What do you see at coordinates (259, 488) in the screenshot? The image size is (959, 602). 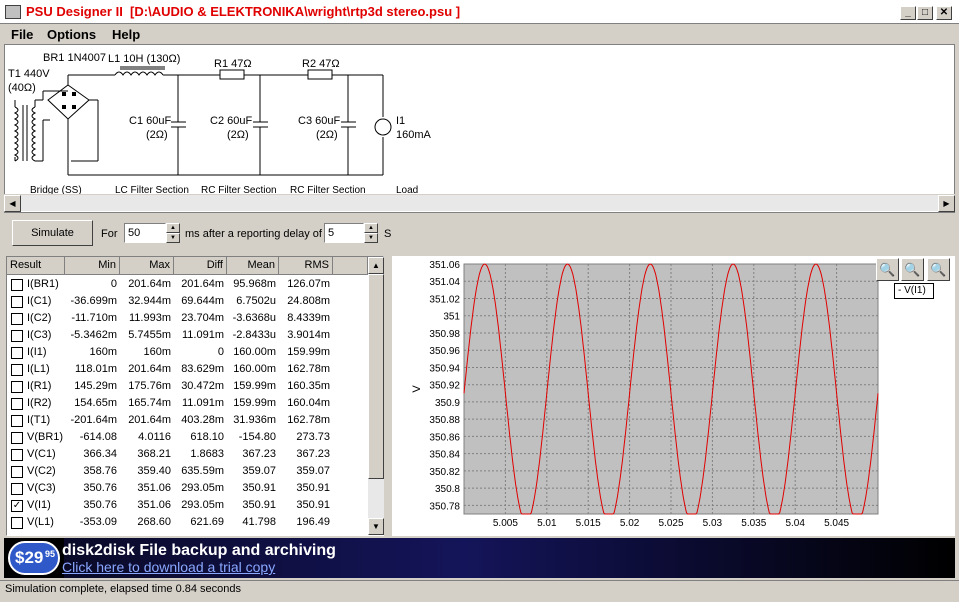 I see `row-mean: 350.91` at bounding box center [259, 488].